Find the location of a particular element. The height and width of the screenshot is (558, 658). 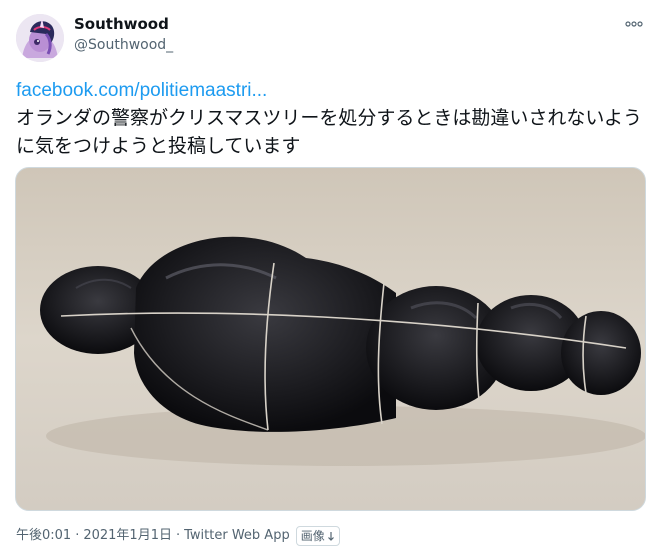

image-description-label: 画像 is located at coordinates (312, 536).